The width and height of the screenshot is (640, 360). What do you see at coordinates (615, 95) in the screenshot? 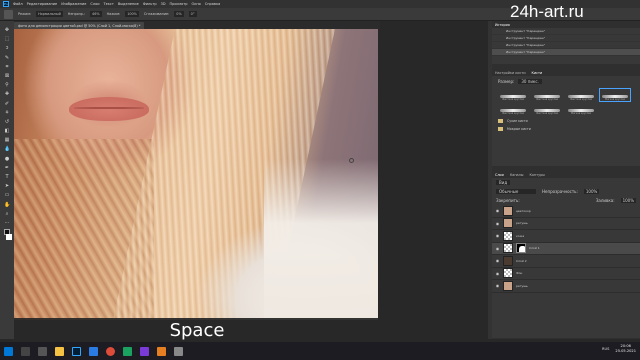
I see `brush-preset-selected: Мягкая круглая` at bounding box center [615, 95].